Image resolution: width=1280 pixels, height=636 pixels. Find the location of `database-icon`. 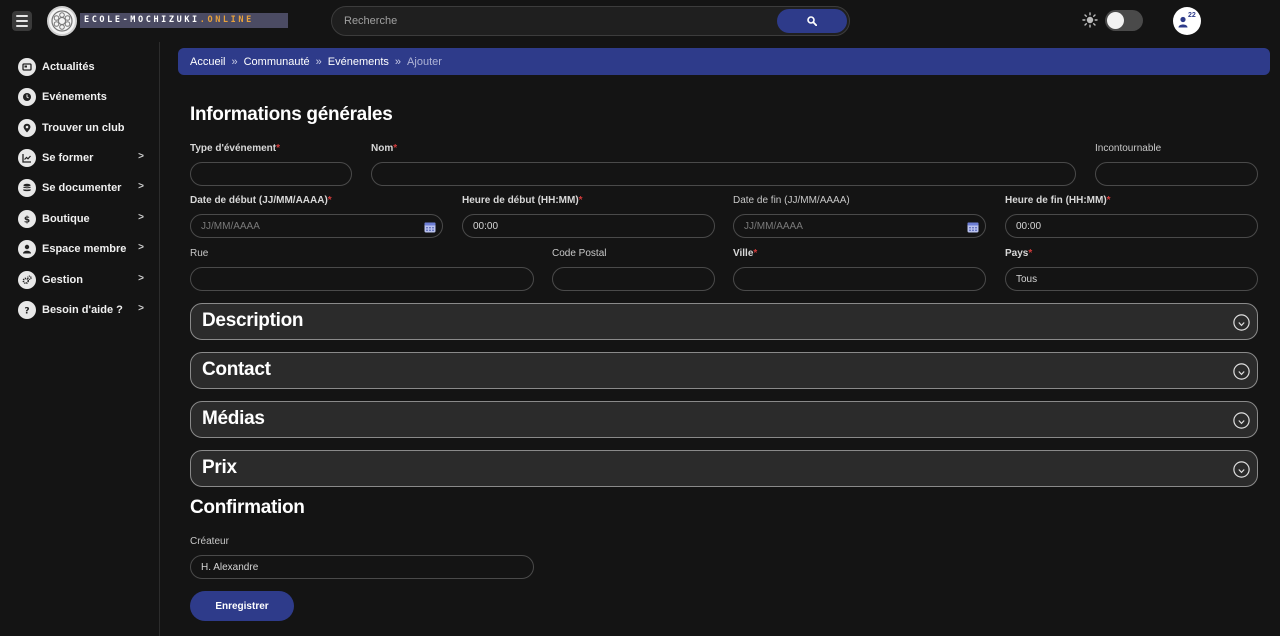

database-icon is located at coordinates (27, 188).